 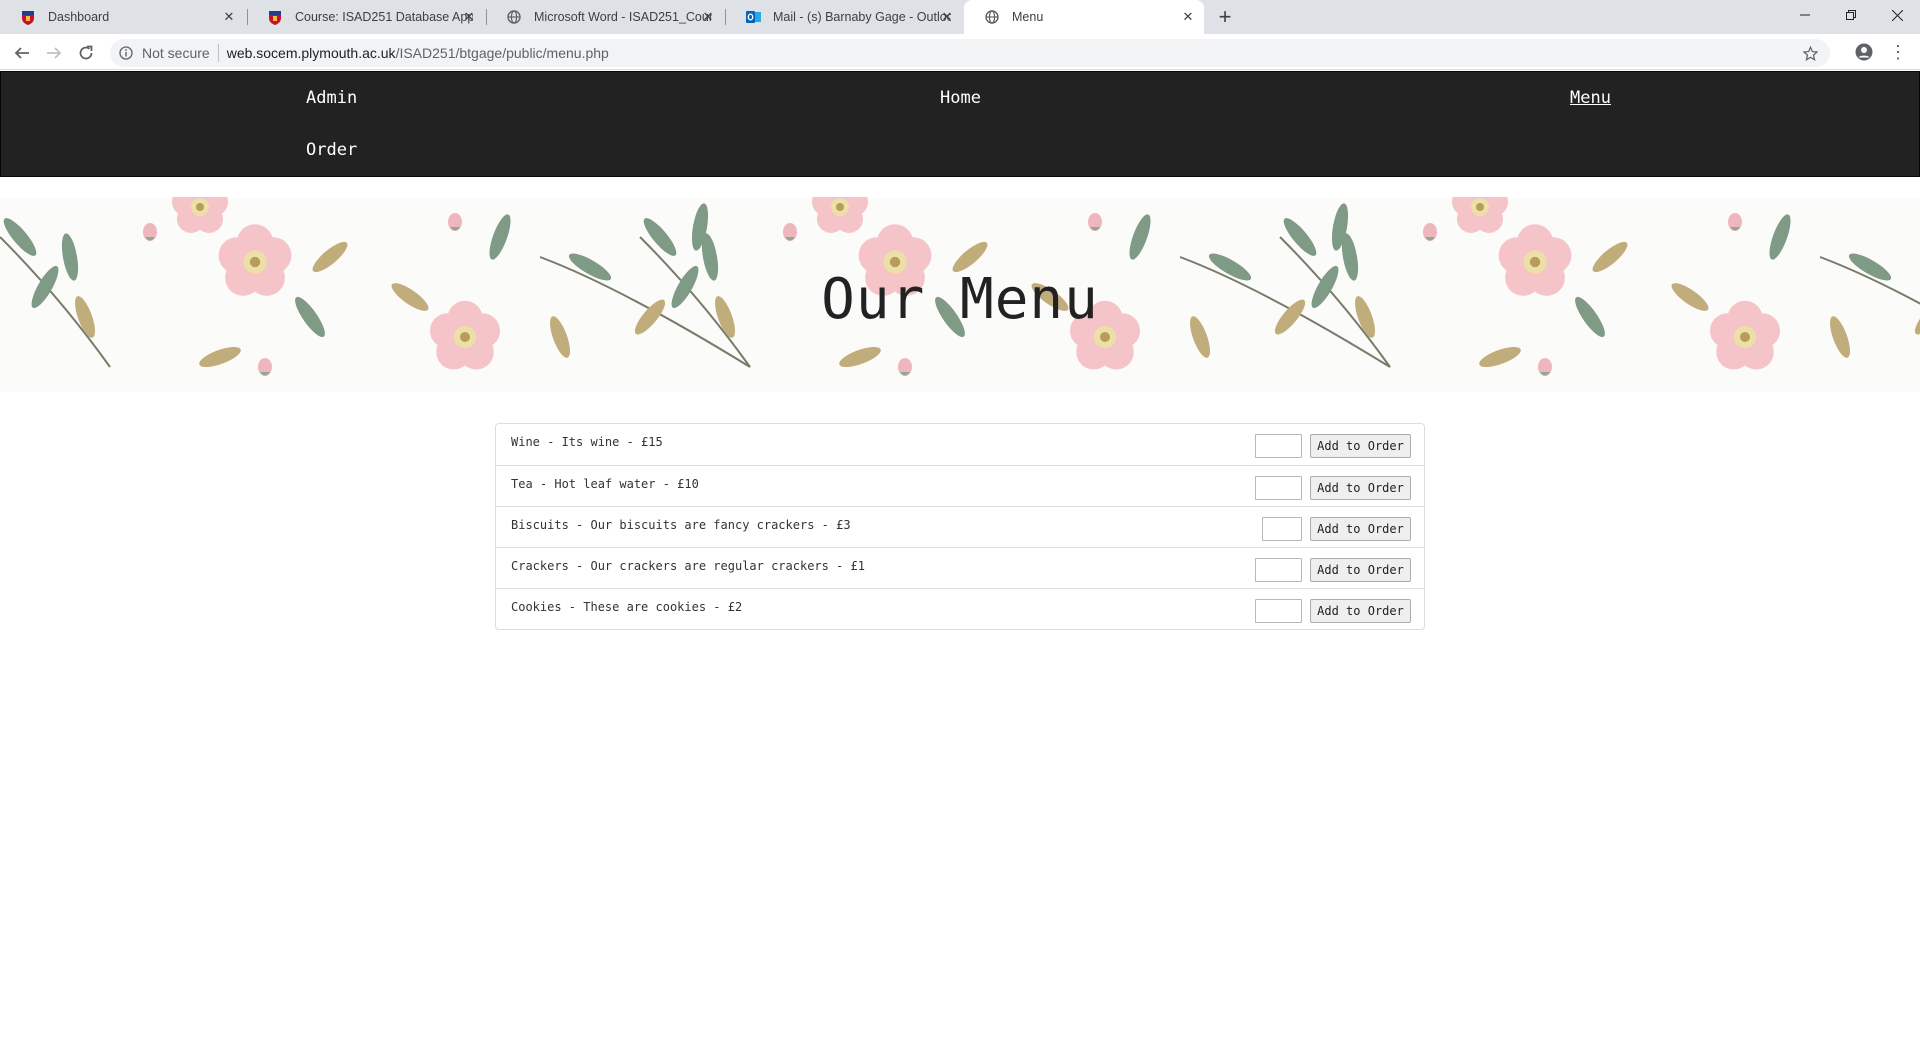 I want to click on bookmark-star-icon, so click(x=1810, y=53).